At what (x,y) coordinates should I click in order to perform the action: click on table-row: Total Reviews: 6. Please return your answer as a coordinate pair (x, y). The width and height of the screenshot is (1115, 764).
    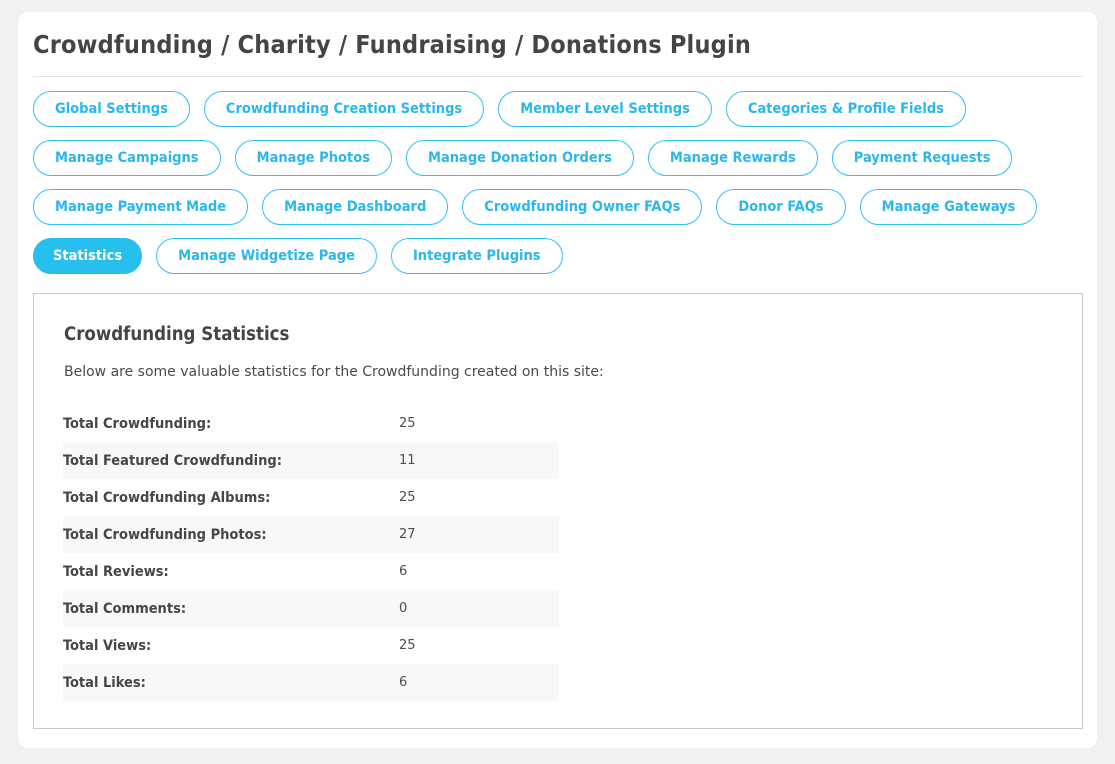
    Looking at the image, I should click on (311, 571).